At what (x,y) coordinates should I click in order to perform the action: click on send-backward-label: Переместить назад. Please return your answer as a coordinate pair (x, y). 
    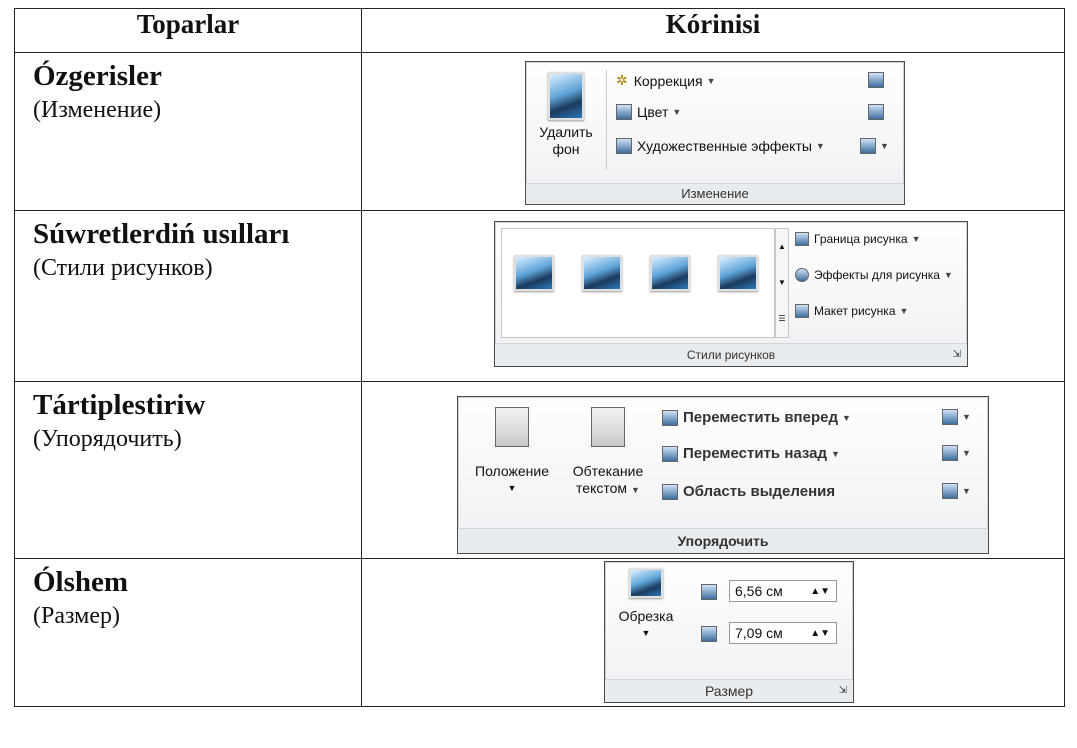
    Looking at the image, I should click on (755, 453).